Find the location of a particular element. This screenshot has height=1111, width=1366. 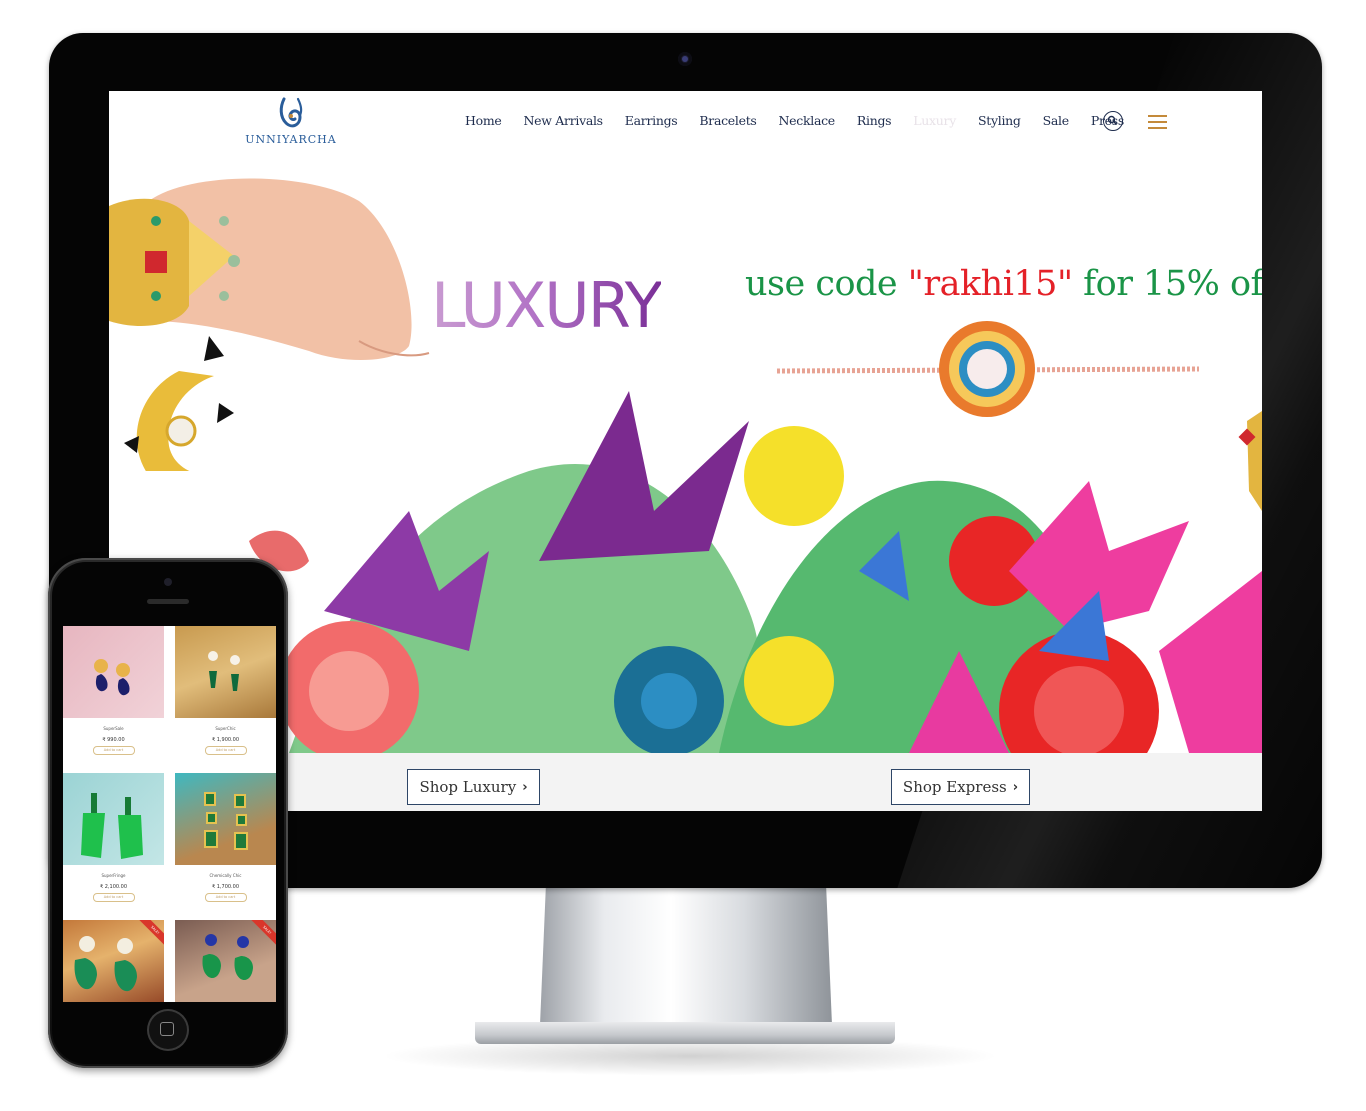

promo-code-banner: use code "rakhi15" for 15% off is located at coordinates (1003, 284).